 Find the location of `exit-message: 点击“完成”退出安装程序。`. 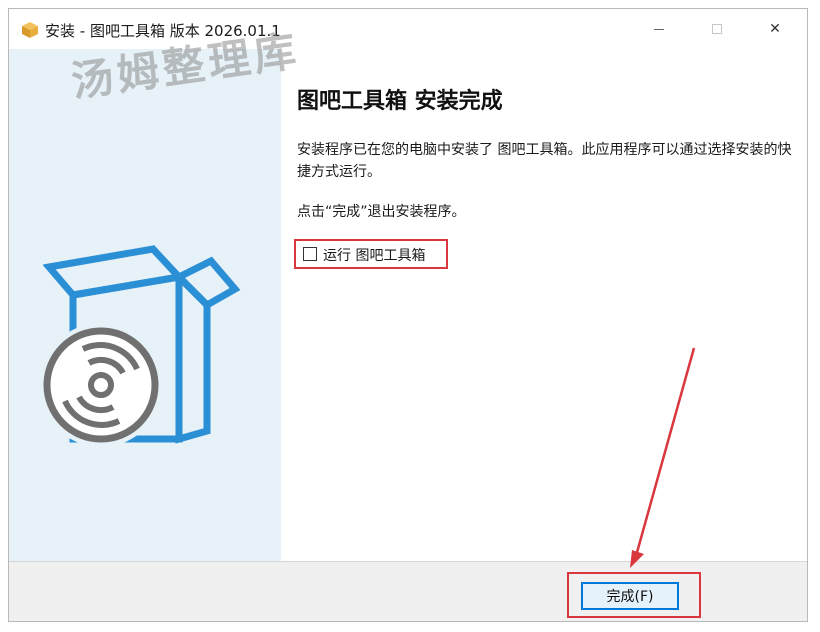

exit-message: 点击“完成”退出安装程序。 is located at coordinates (381, 212).